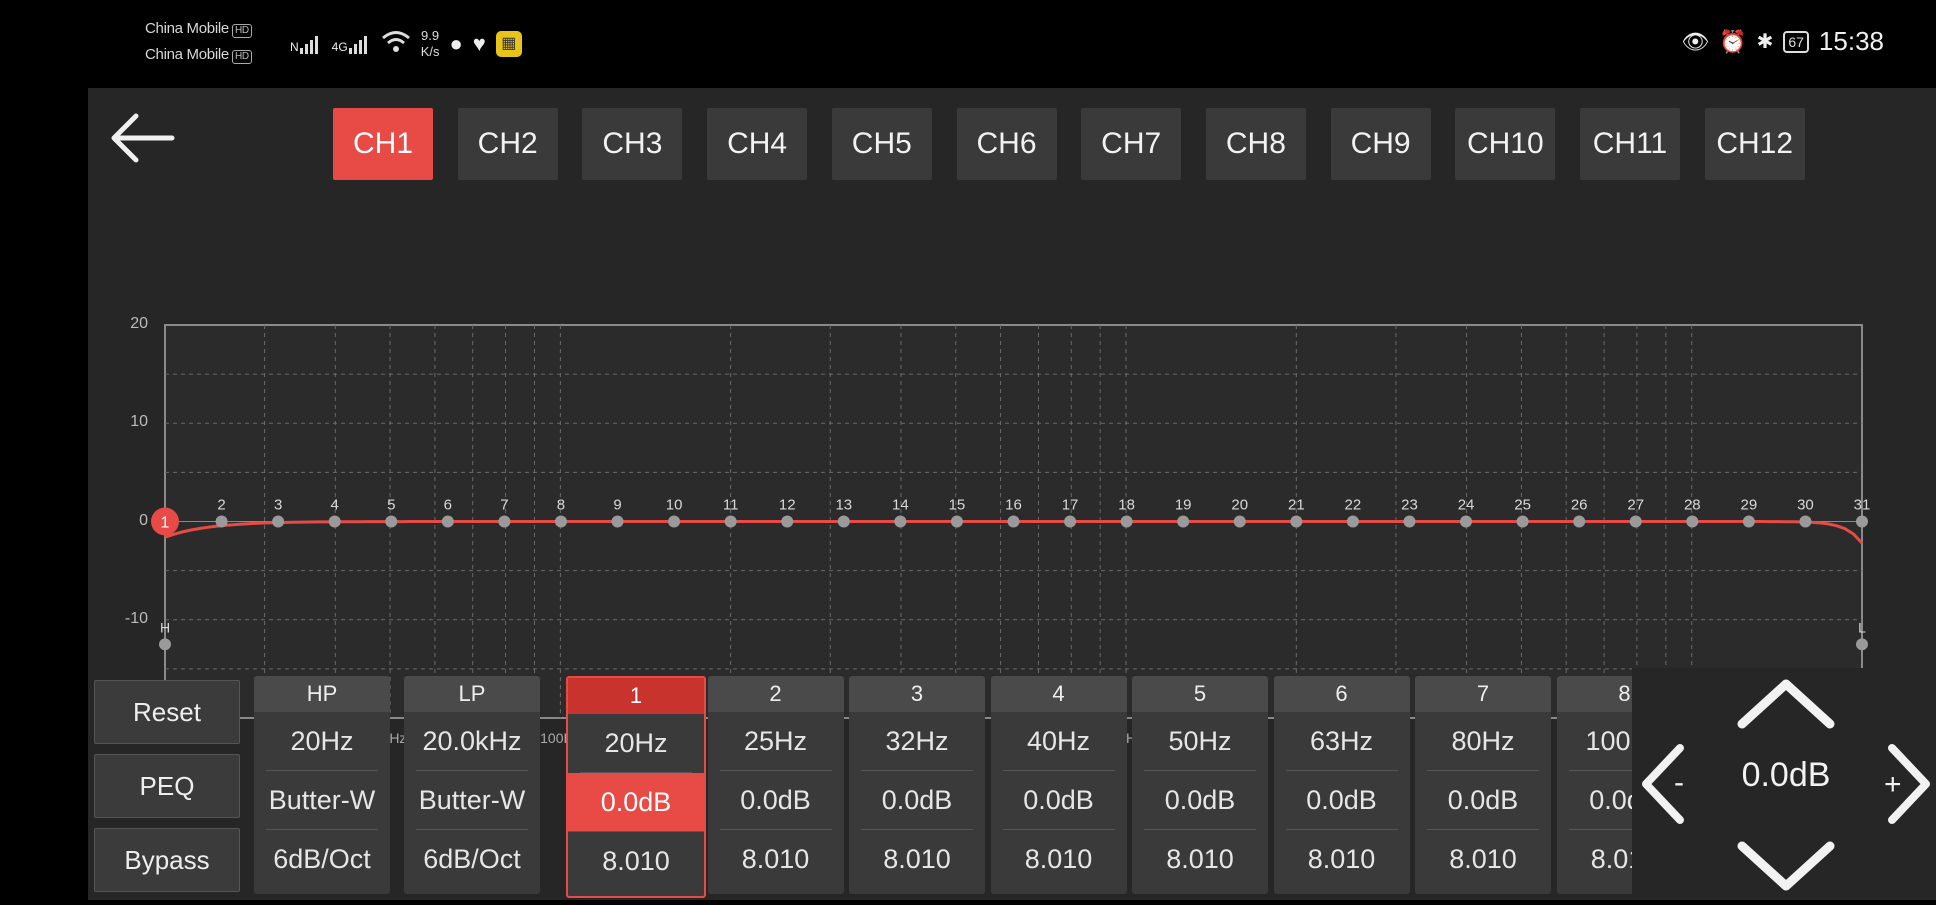 This screenshot has height=905, width=1936. Describe the element at coordinates (472, 741) in the screenshot. I see `lp-frequency: 20.0kHz` at that location.